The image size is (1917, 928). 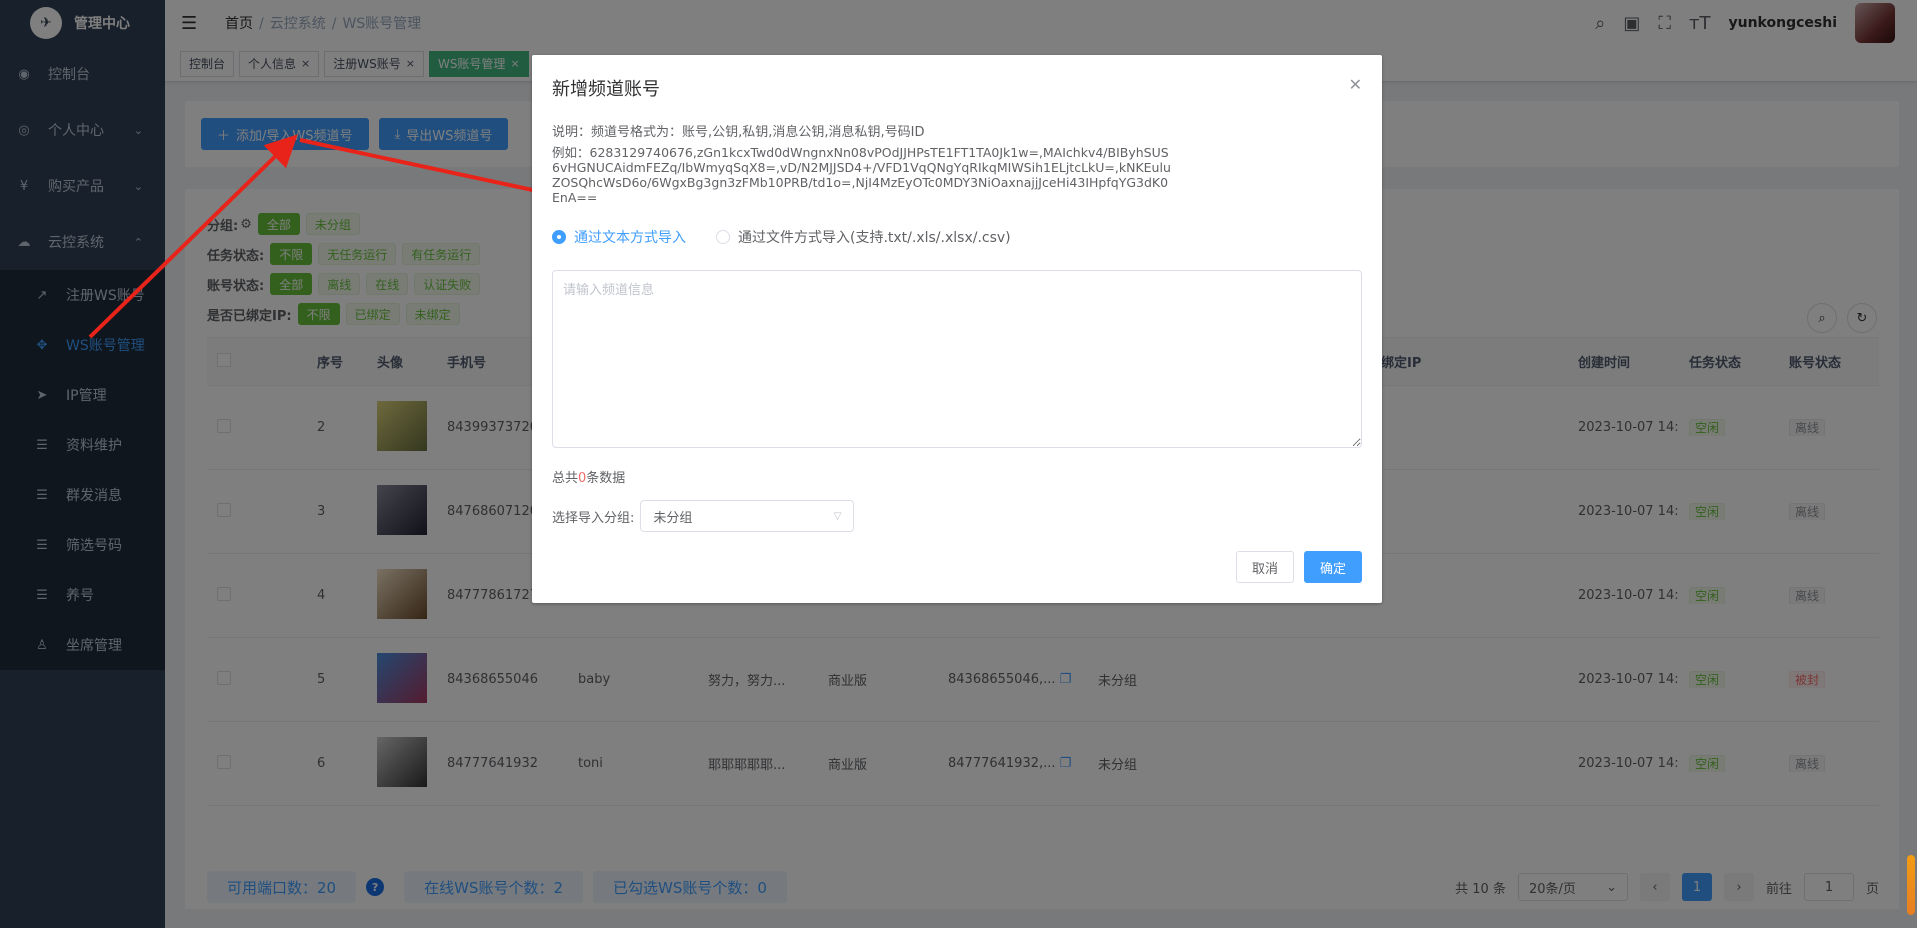 What do you see at coordinates (630, 238) in the screenshot?
I see `radio-label: 通过文本方式导入` at bounding box center [630, 238].